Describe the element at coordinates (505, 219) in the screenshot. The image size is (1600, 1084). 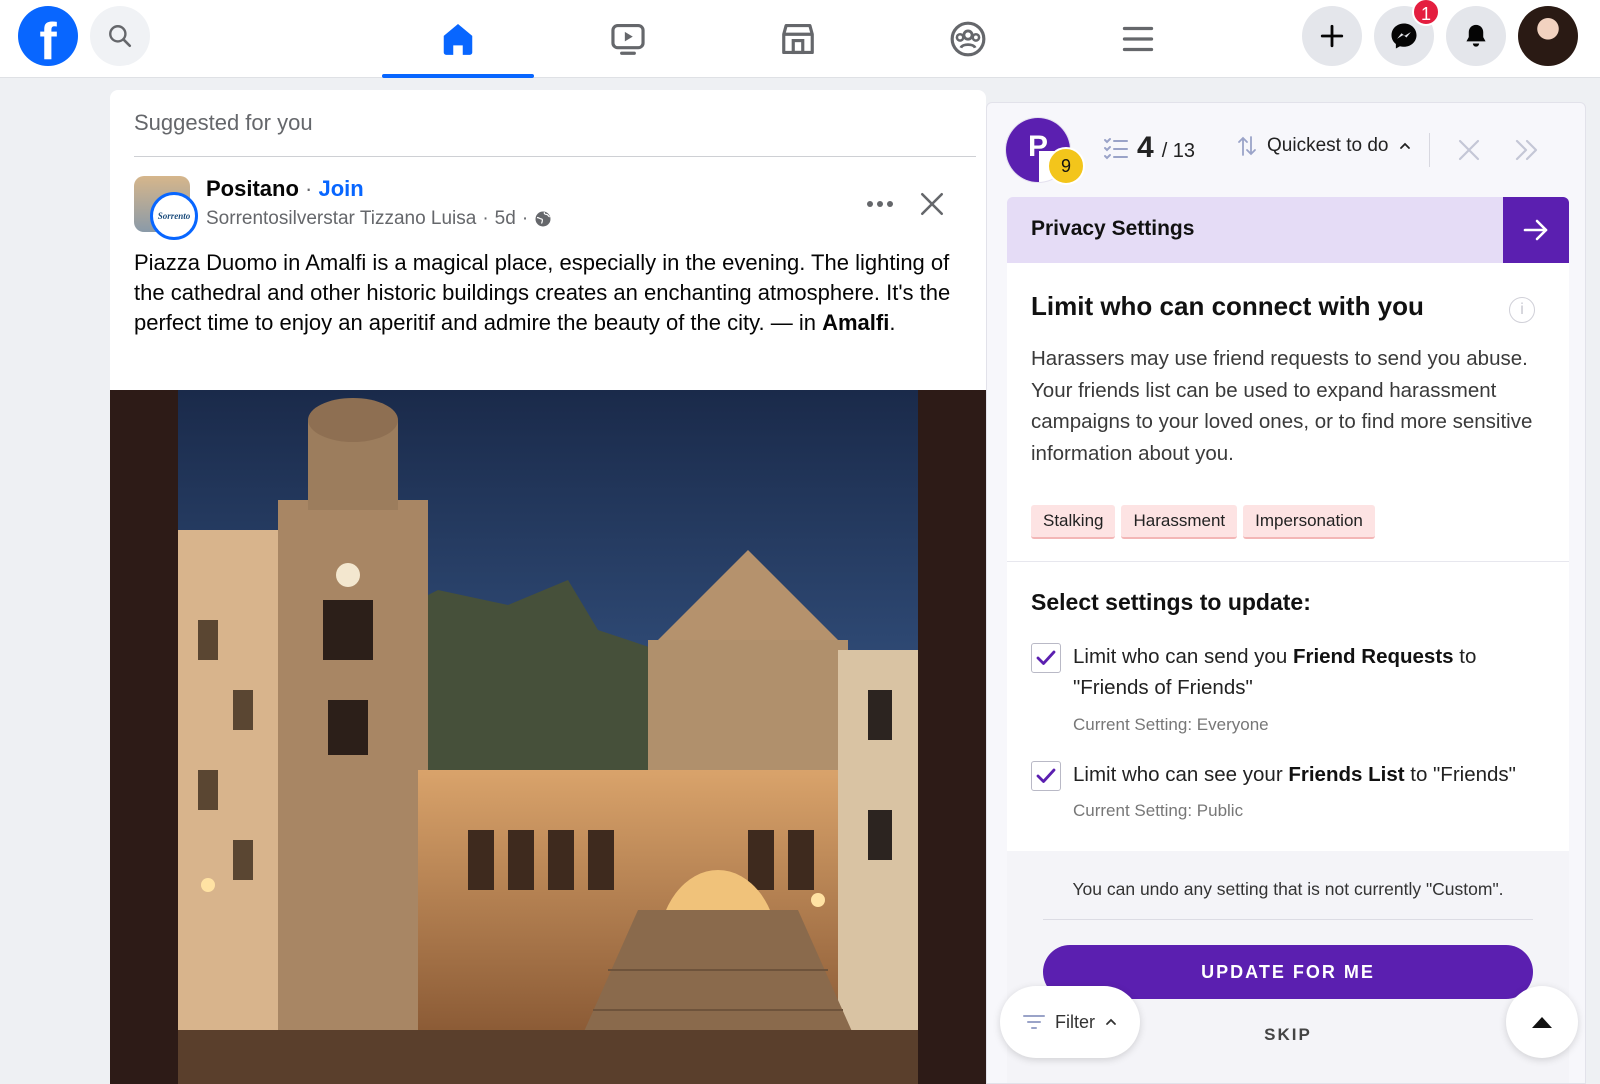
I see `post-time: 5d` at that location.